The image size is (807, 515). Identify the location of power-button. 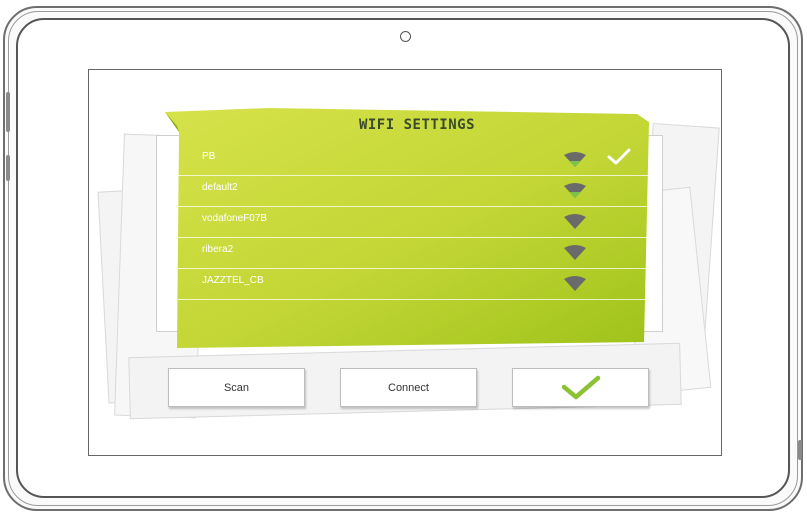
(8, 168).